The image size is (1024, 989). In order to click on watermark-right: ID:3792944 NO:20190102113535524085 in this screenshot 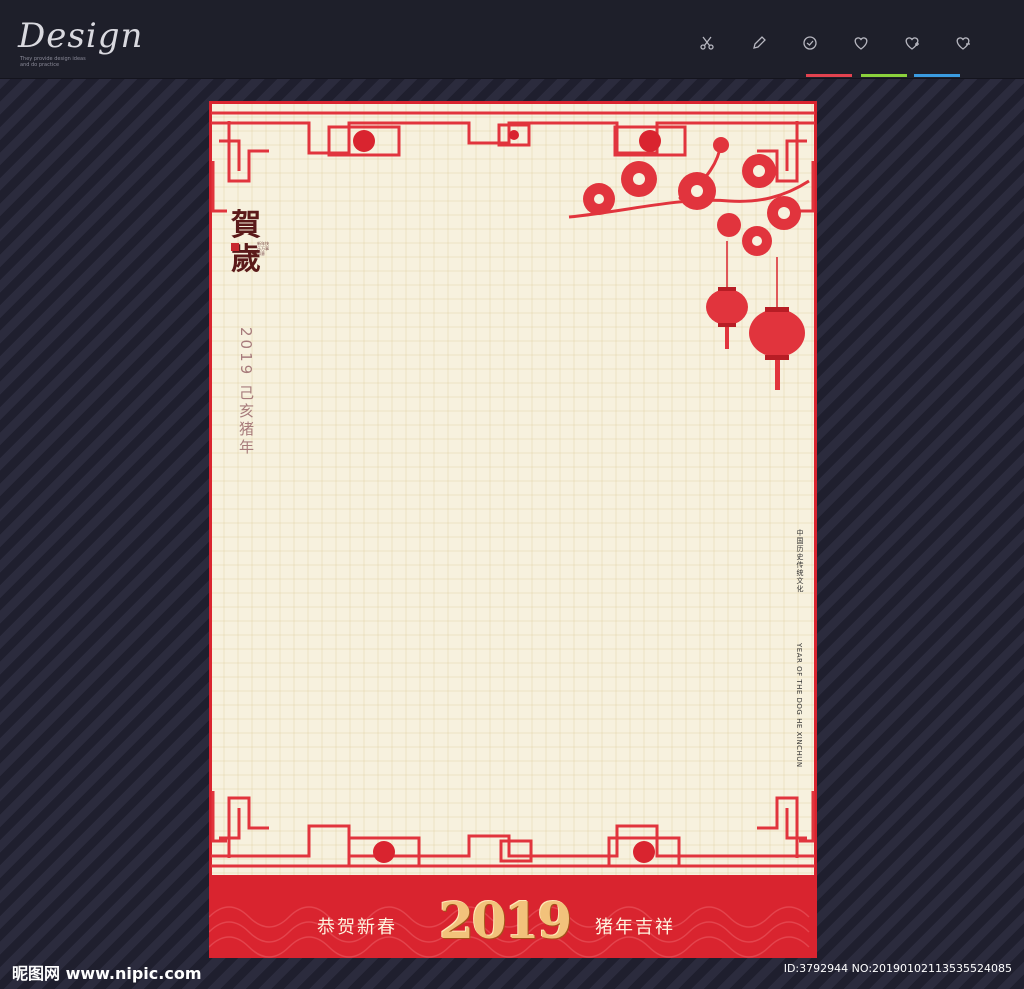, I will do `click(897, 968)`.